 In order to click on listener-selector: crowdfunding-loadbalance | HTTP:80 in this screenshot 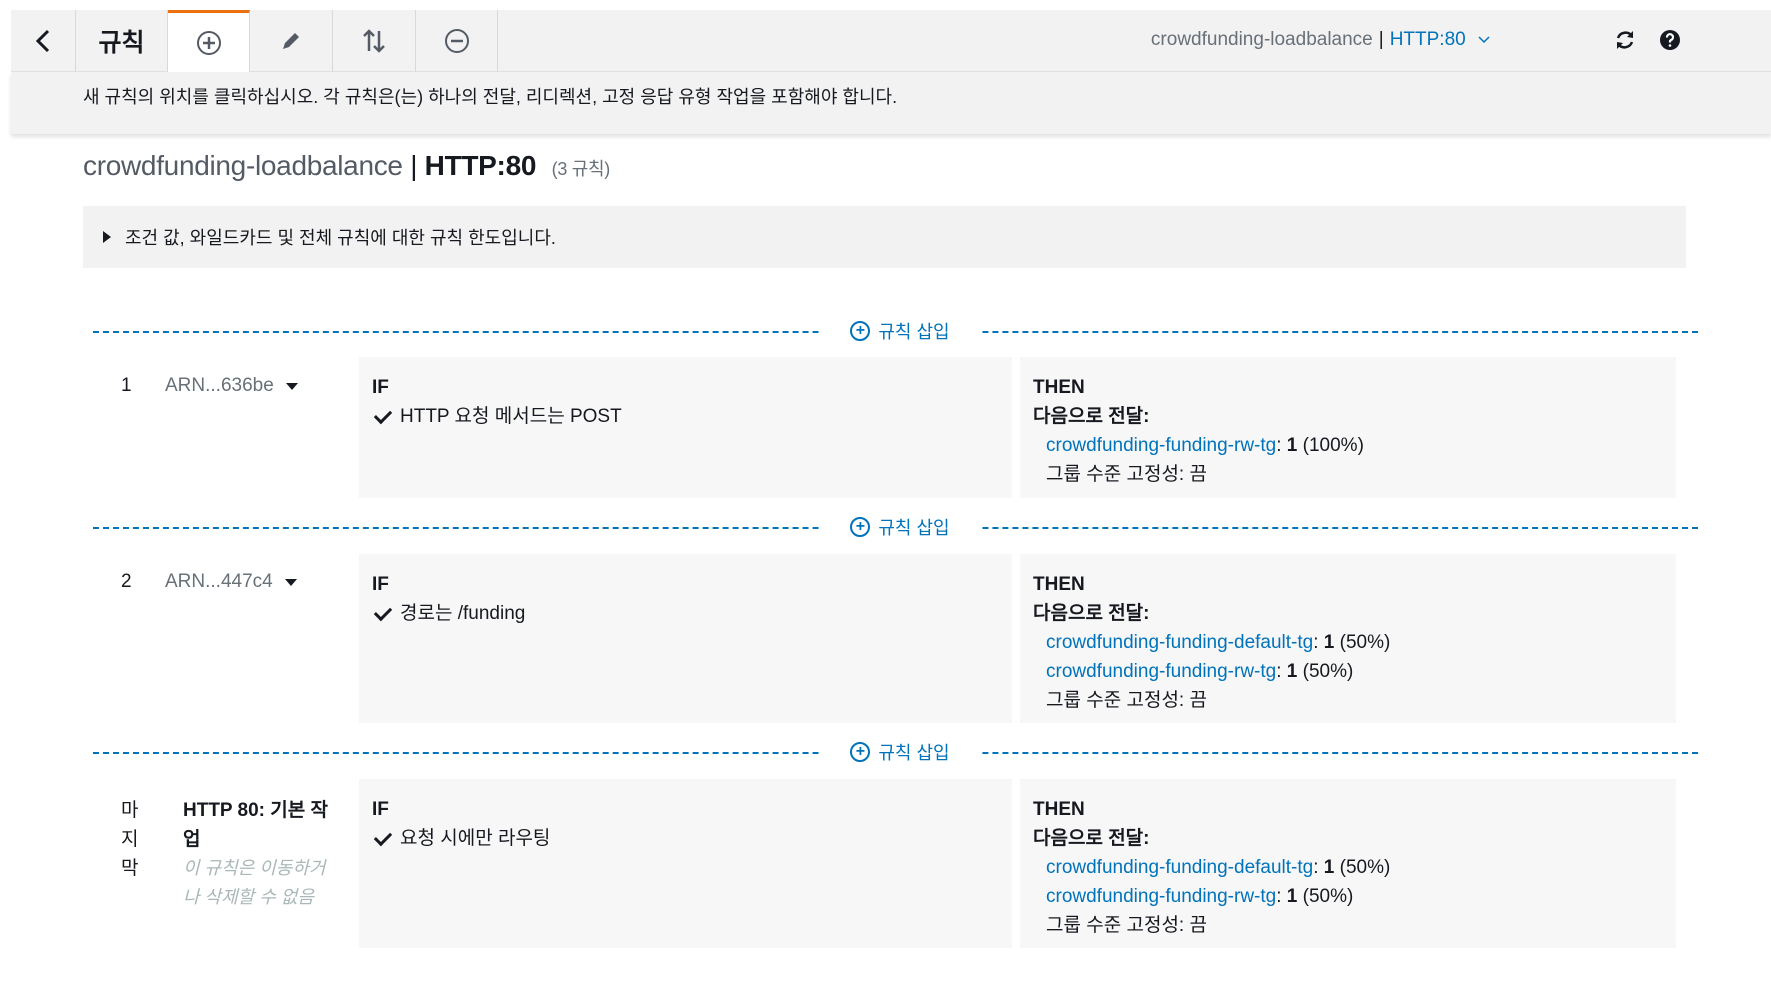, I will do `click(1321, 40)`.